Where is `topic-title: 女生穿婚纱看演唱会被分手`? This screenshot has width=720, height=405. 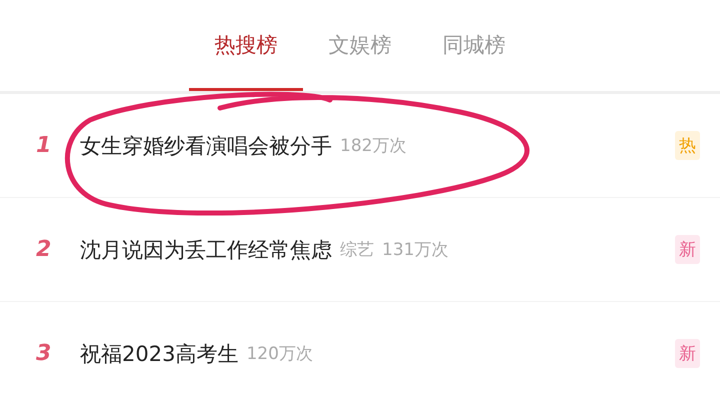
topic-title: 女生穿婚纱看演唱会被分手 is located at coordinates (206, 146).